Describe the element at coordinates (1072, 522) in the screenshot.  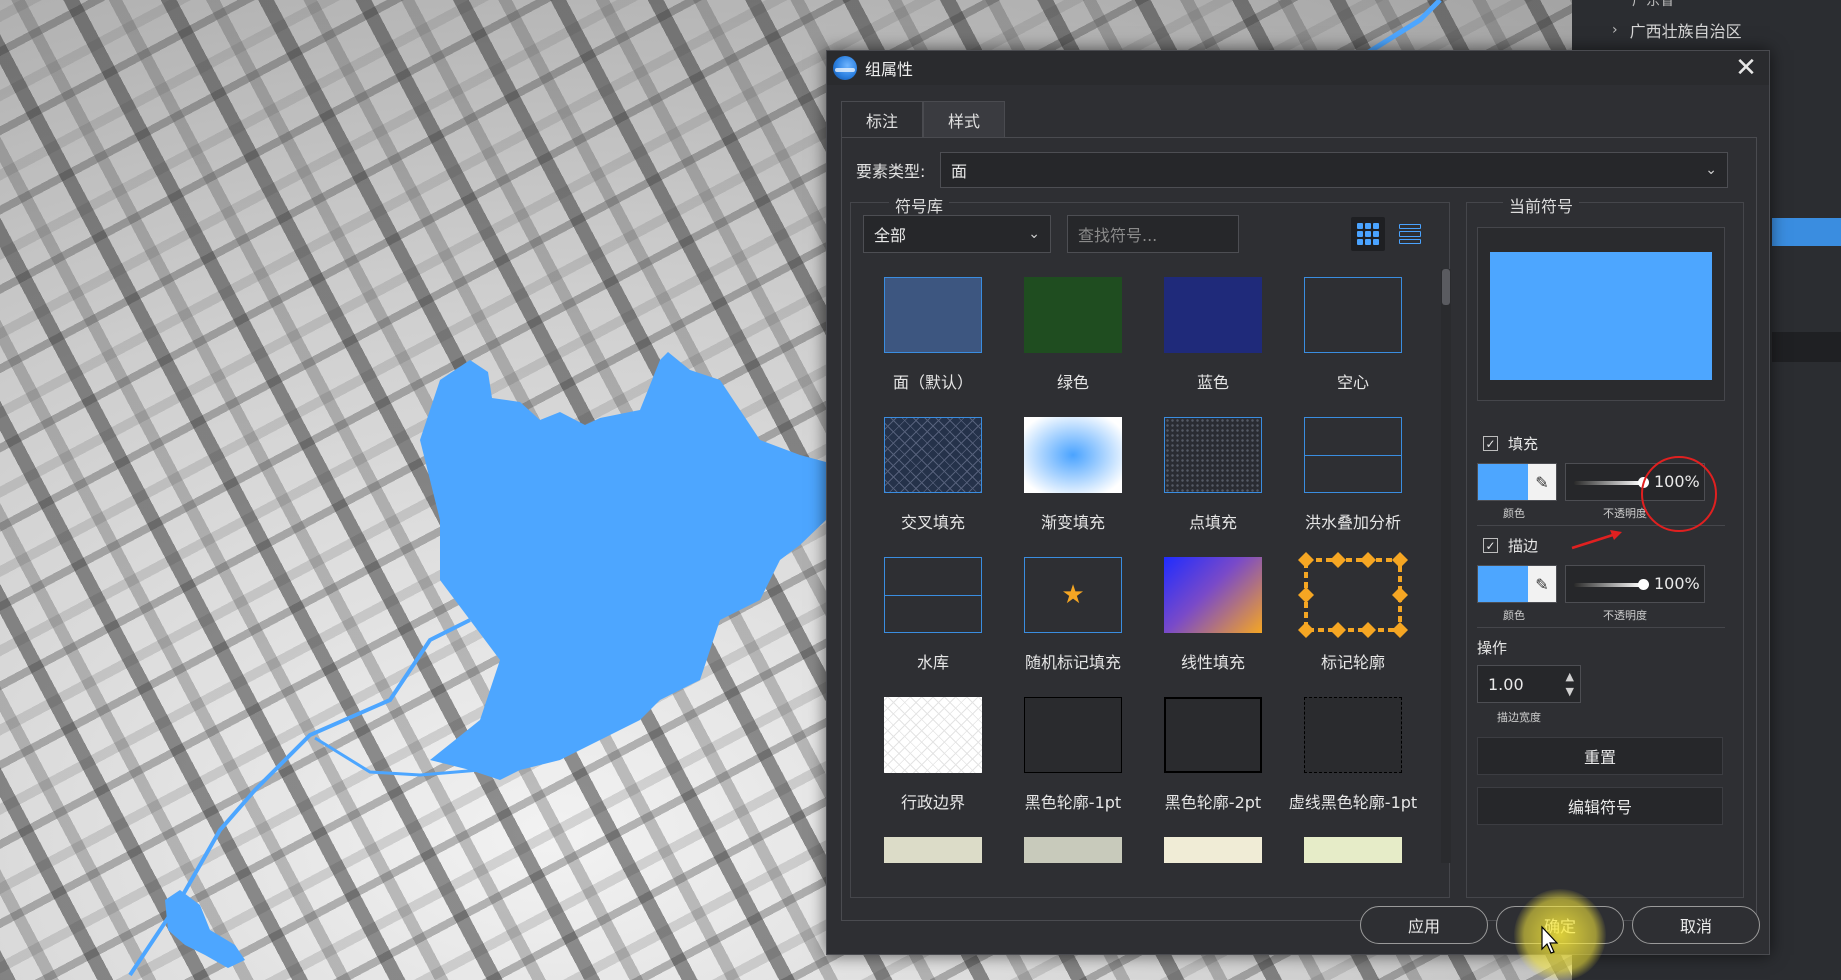
I see `symbol-name: 渐变填充` at that location.